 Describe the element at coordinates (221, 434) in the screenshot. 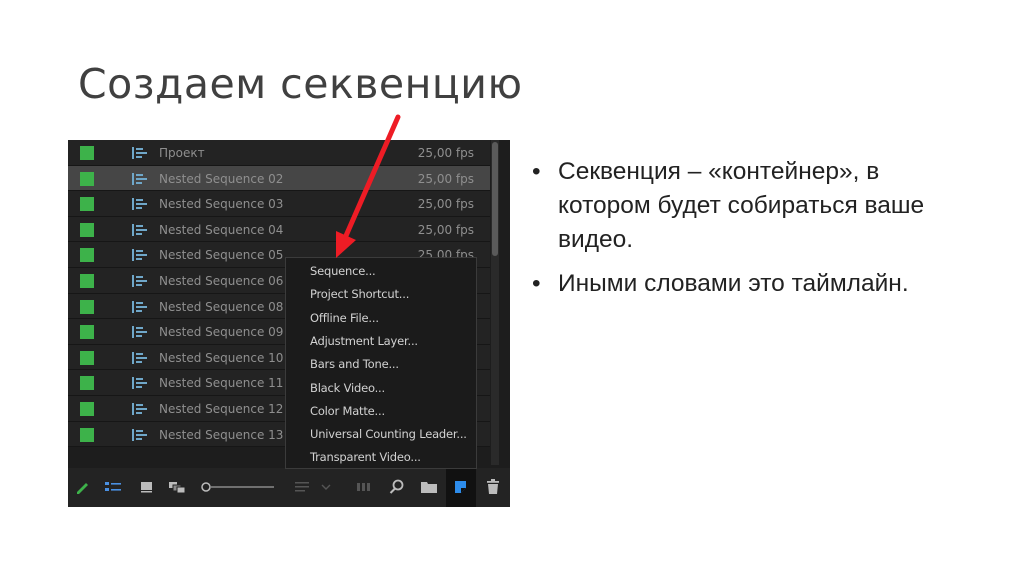

I see `item-name: Nested Sequence 13` at that location.